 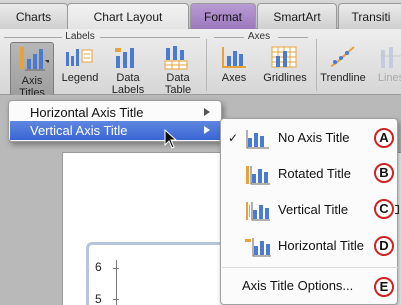 What do you see at coordinates (397, 209) in the screenshot?
I see `callout-bracket` at bounding box center [397, 209].